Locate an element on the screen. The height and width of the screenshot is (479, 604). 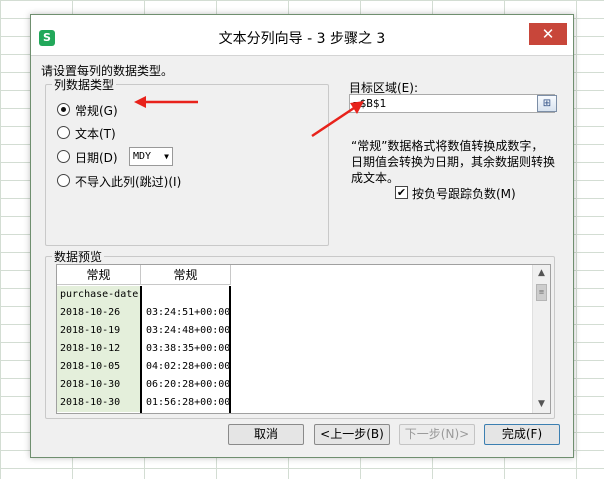
preview-cell: 06:20:28+00:00 is located at coordinates (188, 384).